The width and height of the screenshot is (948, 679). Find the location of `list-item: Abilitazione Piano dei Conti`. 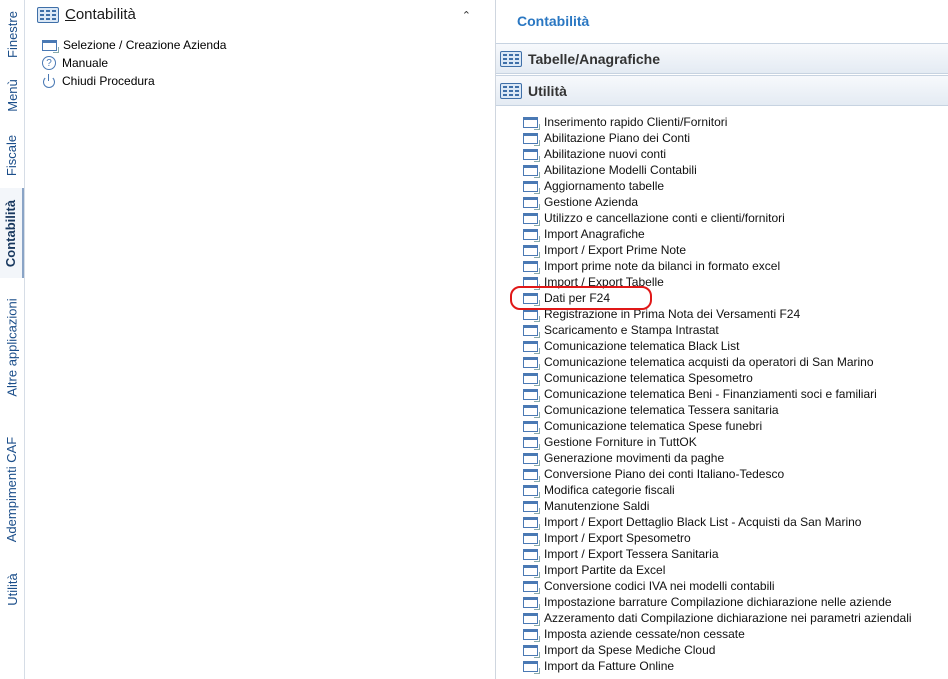

list-item: Abilitazione Piano dei Conti is located at coordinates (717, 138).